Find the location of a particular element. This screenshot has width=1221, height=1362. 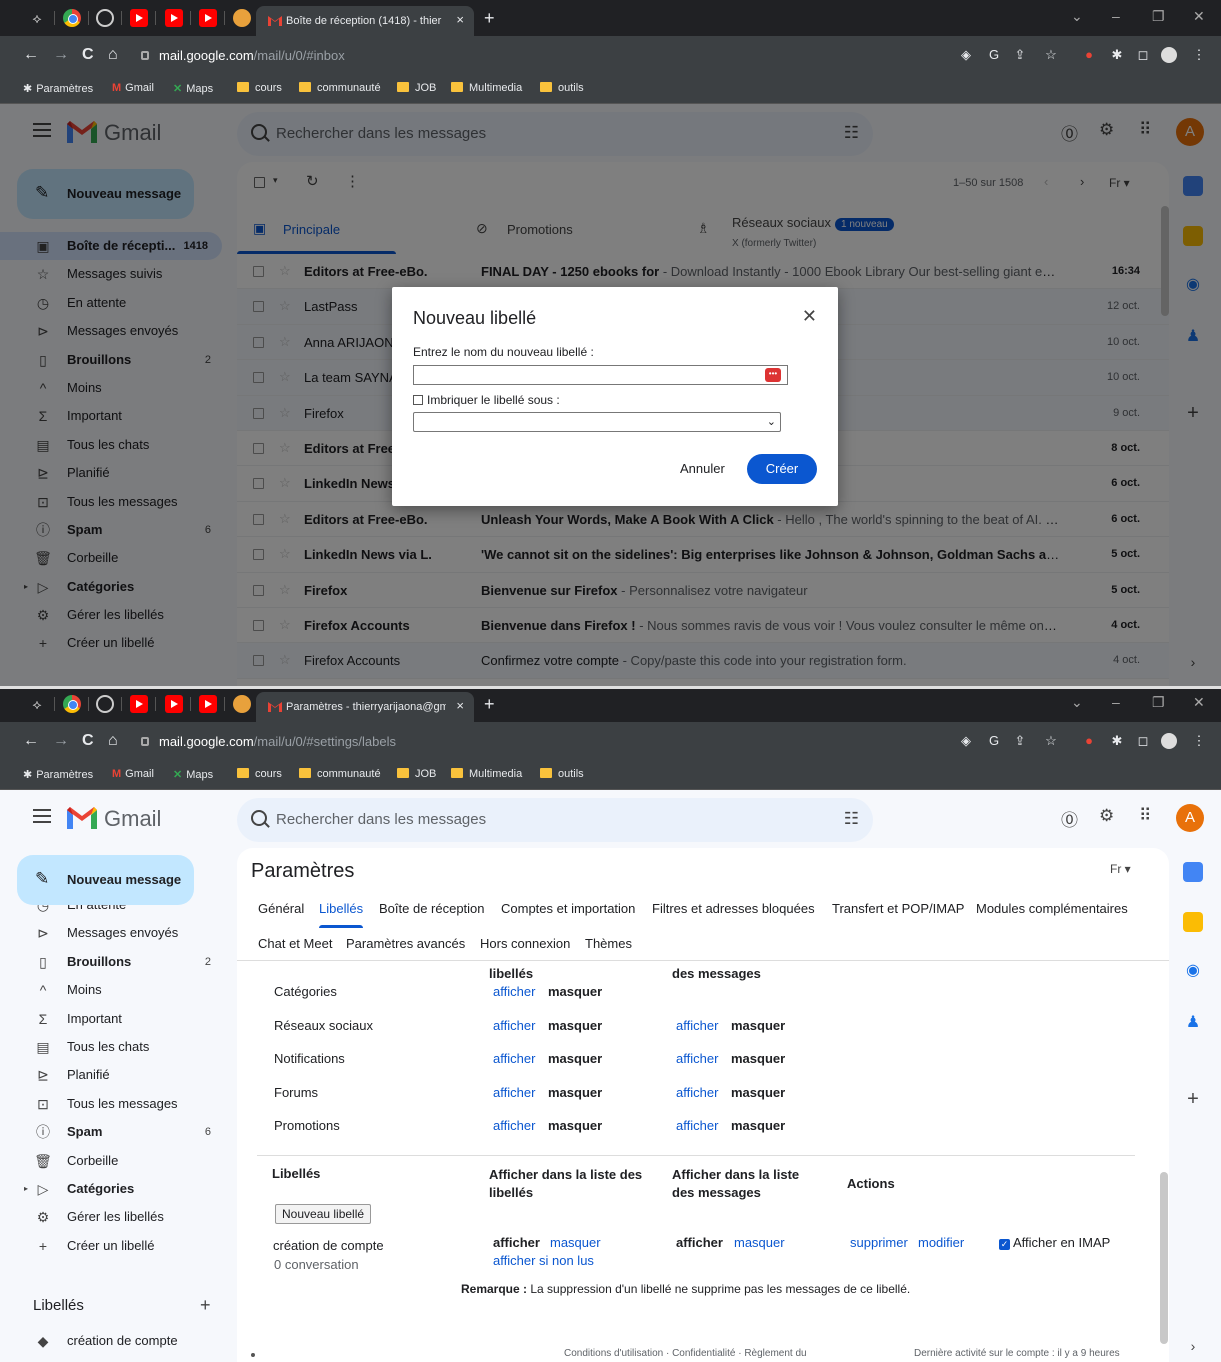

input-tool-button: Fr ▾ is located at coordinates (1120, 869).